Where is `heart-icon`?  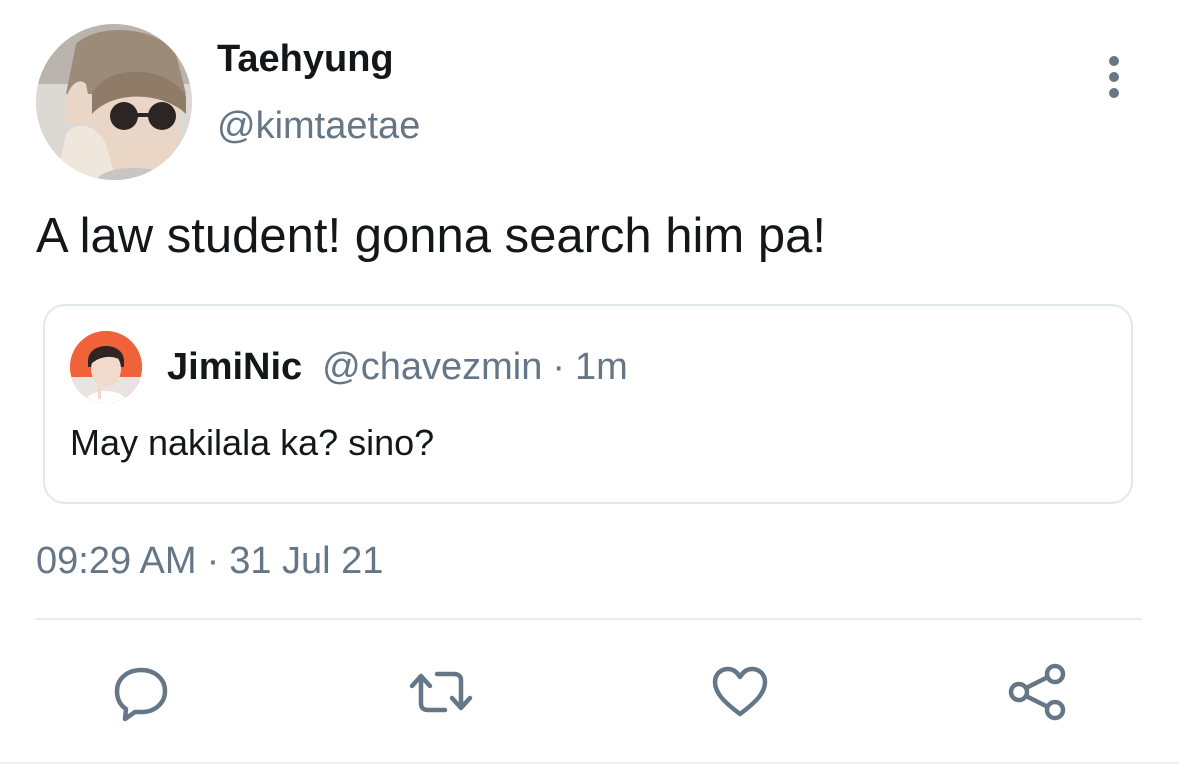 heart-icon is located at coordinates (740, 691).